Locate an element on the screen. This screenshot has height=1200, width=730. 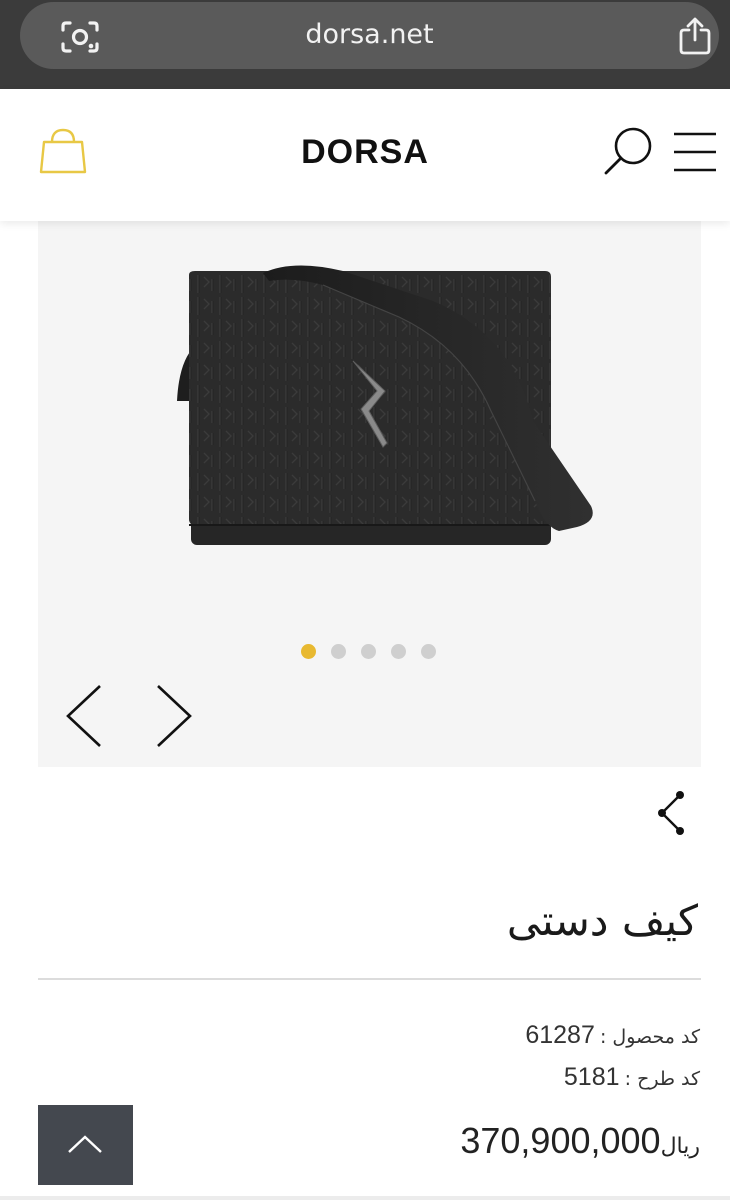
slide-indicator is located at coordinates (368, 652).